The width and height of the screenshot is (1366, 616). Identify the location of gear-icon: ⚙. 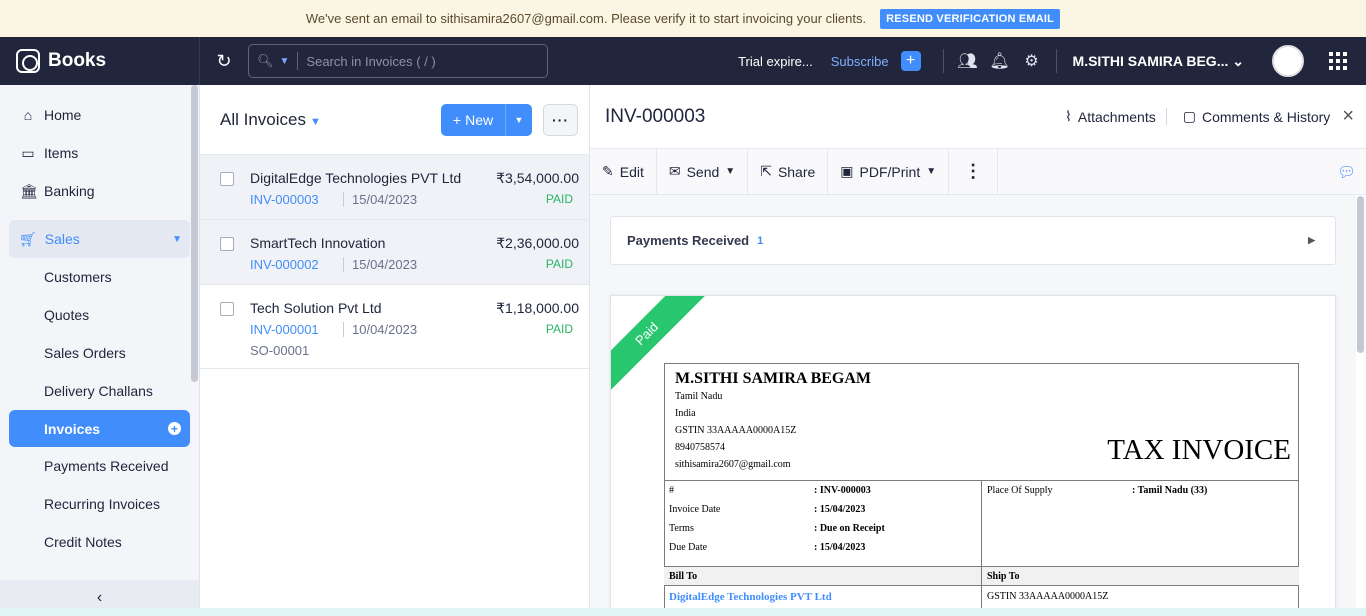
(1032, 61).